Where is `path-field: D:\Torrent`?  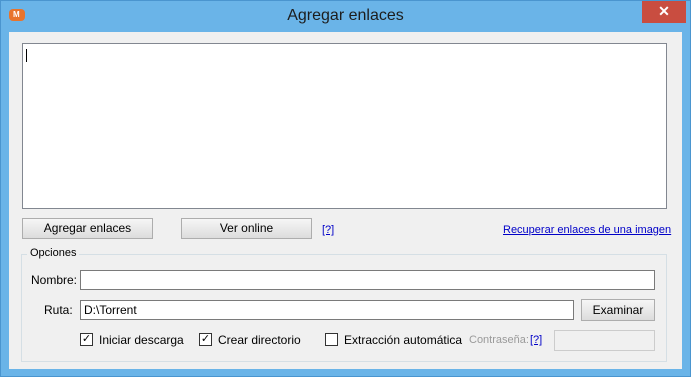 path-field: D:\Torrent is located at coordinates (327, 310).